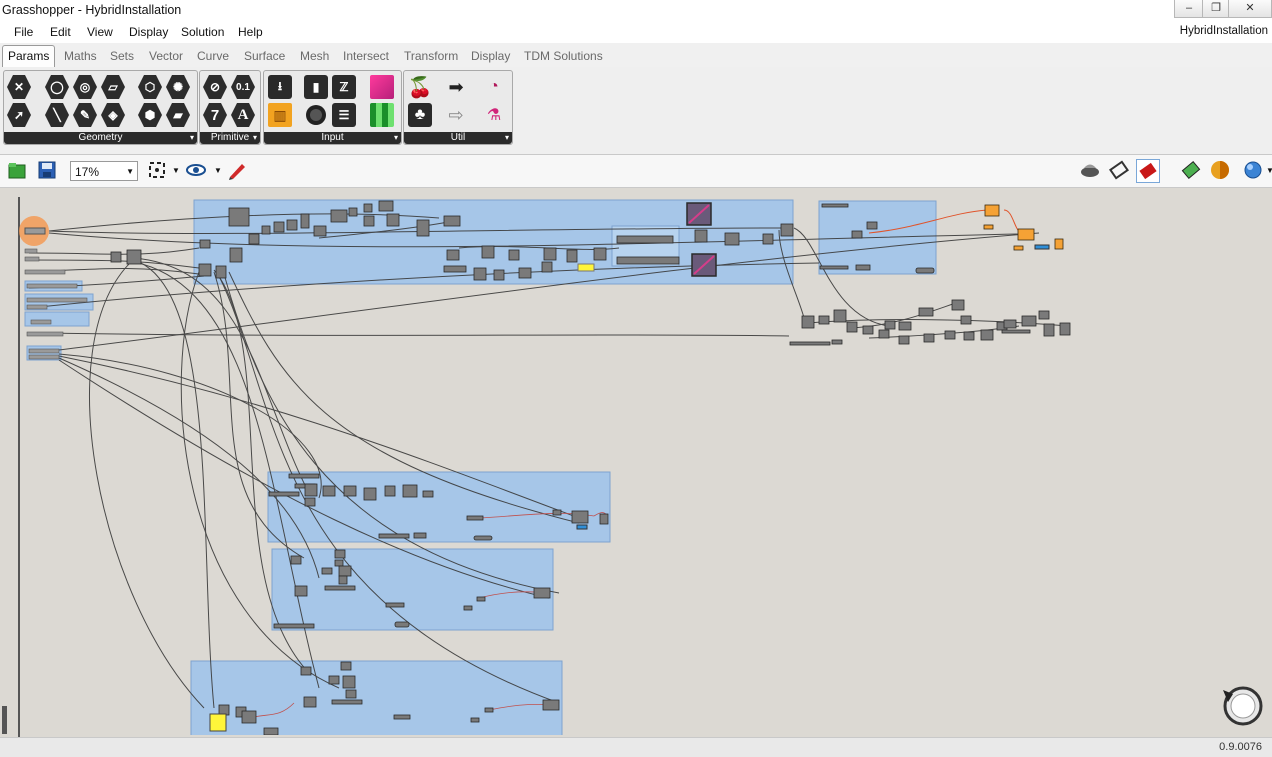 This screenshot has height=757, width=1272. Describe the element at coordinates (1042, 247) in the screenshot. I see `output-blue` at that location.